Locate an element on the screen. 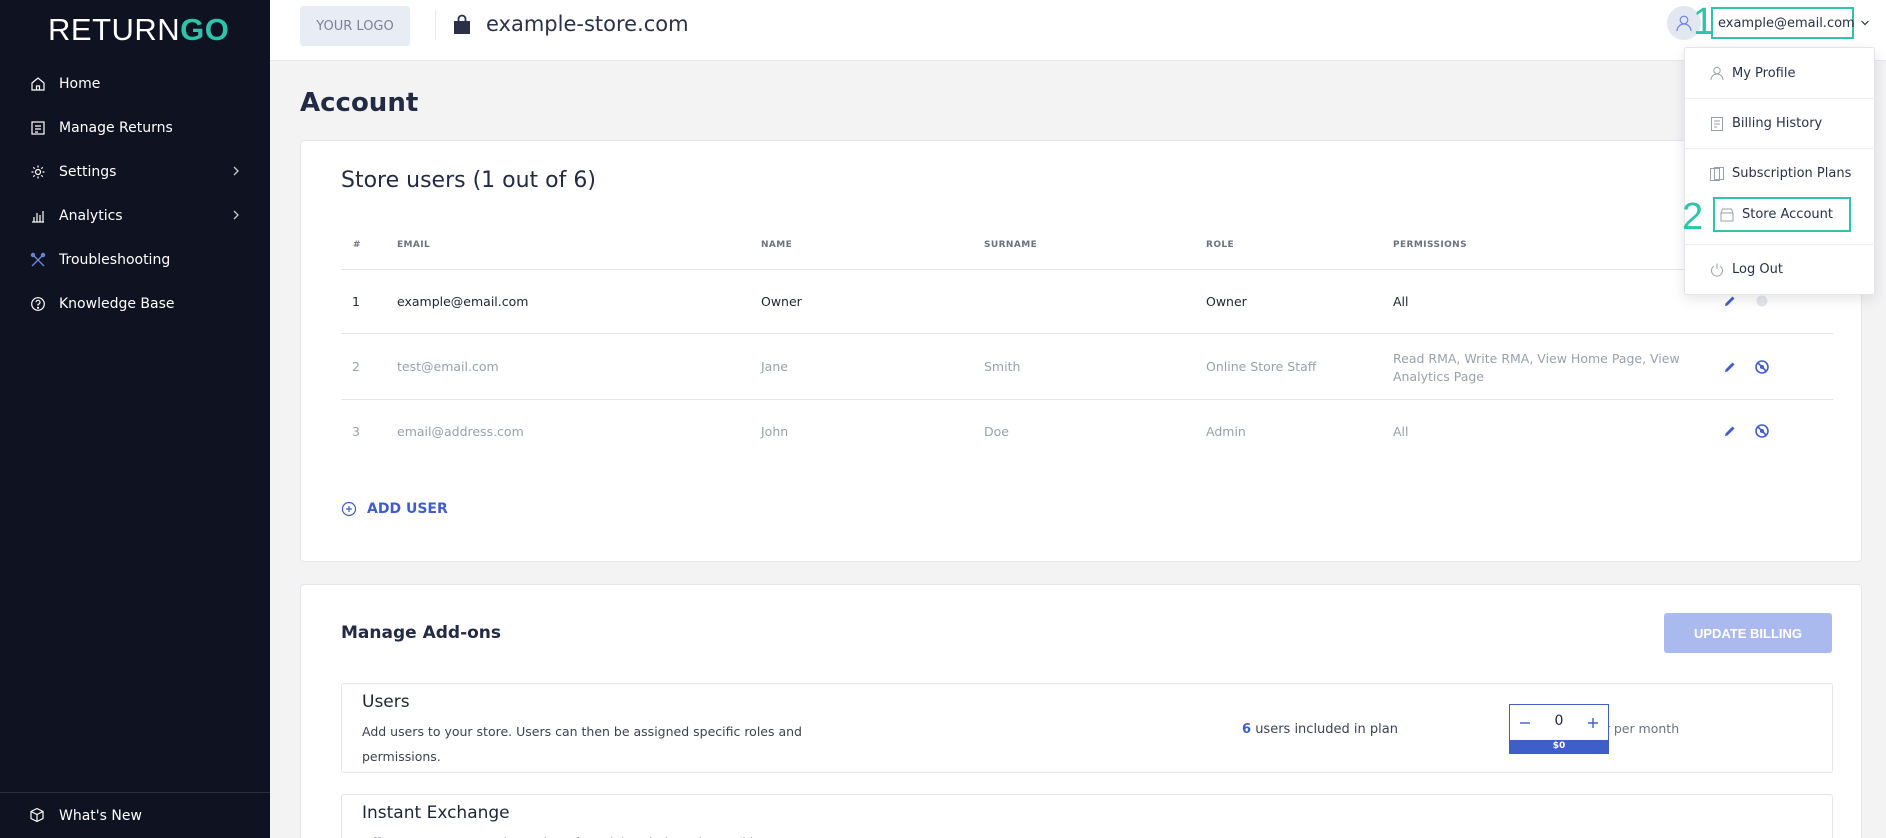  sidebar-item-label: Home is located at coordinates (80, 84).